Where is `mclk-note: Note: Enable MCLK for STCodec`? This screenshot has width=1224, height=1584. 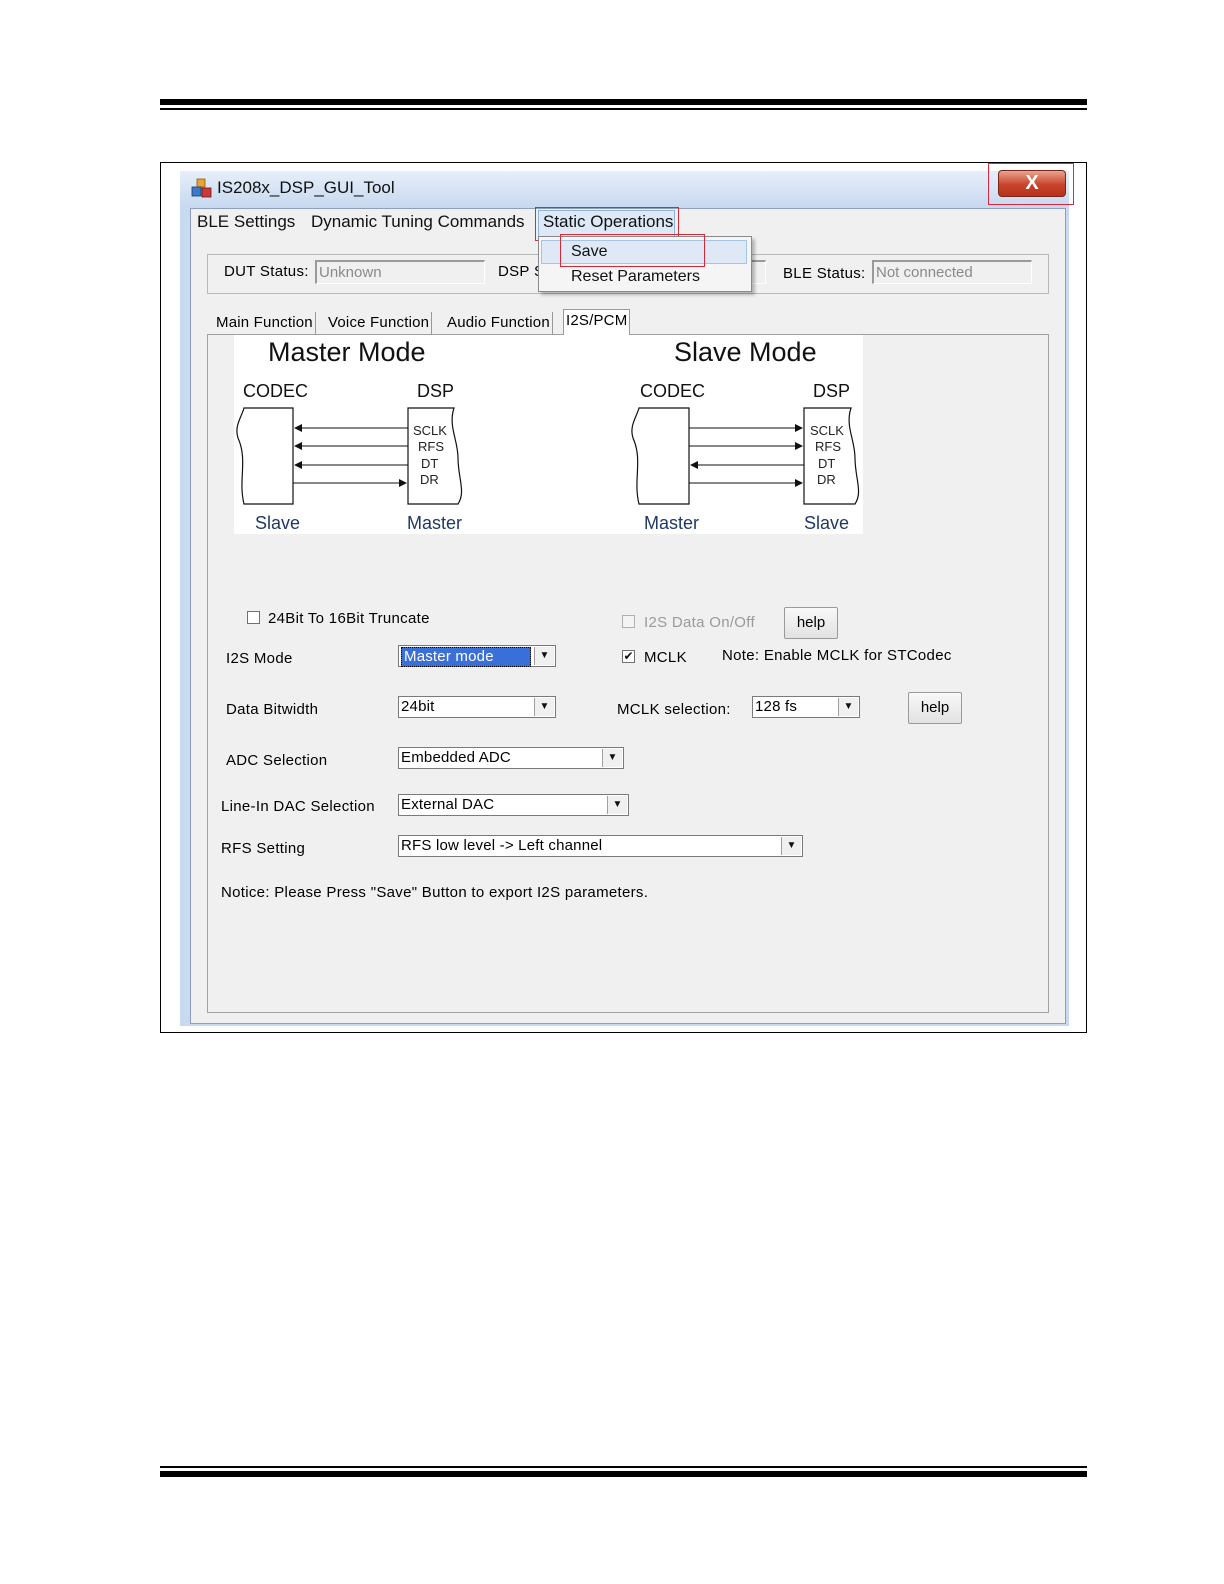
mclk-note: Note: Enable MCLK for STCodec is located at coordinates (837, 655).